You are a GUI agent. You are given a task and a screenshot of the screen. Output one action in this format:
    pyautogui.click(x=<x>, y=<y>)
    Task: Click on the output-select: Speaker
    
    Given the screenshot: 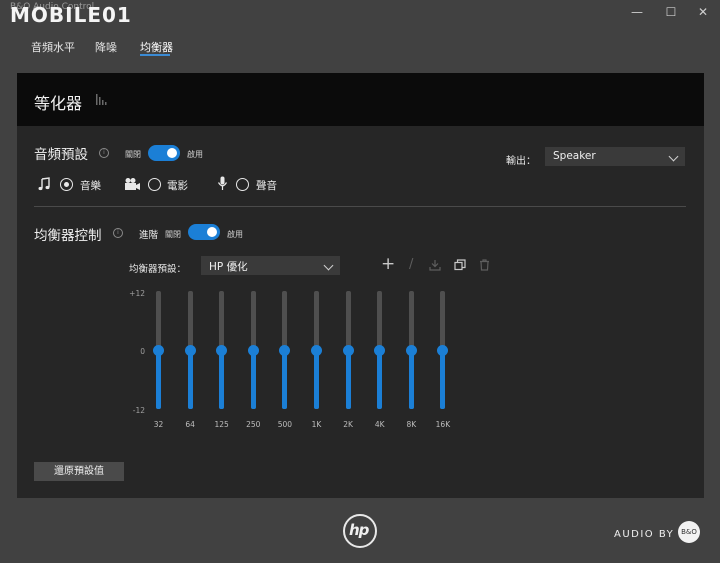 What is the action you would take?
    pyautogui.click(x=615, y=156)
    